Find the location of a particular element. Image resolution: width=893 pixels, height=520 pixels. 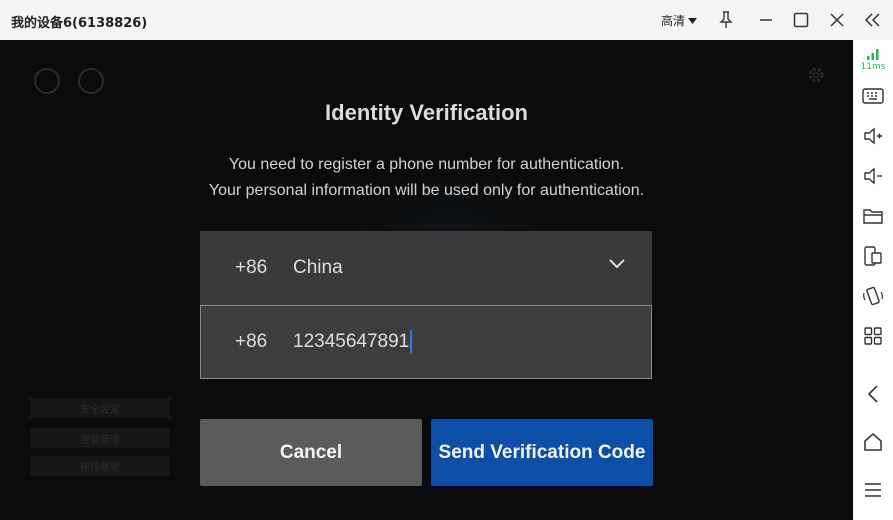

text-cursor is located at coordinates (411, 342).